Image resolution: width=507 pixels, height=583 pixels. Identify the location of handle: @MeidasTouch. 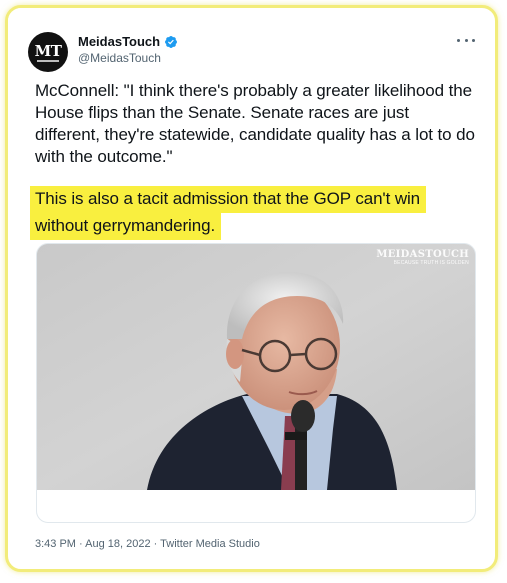
(119, 58).